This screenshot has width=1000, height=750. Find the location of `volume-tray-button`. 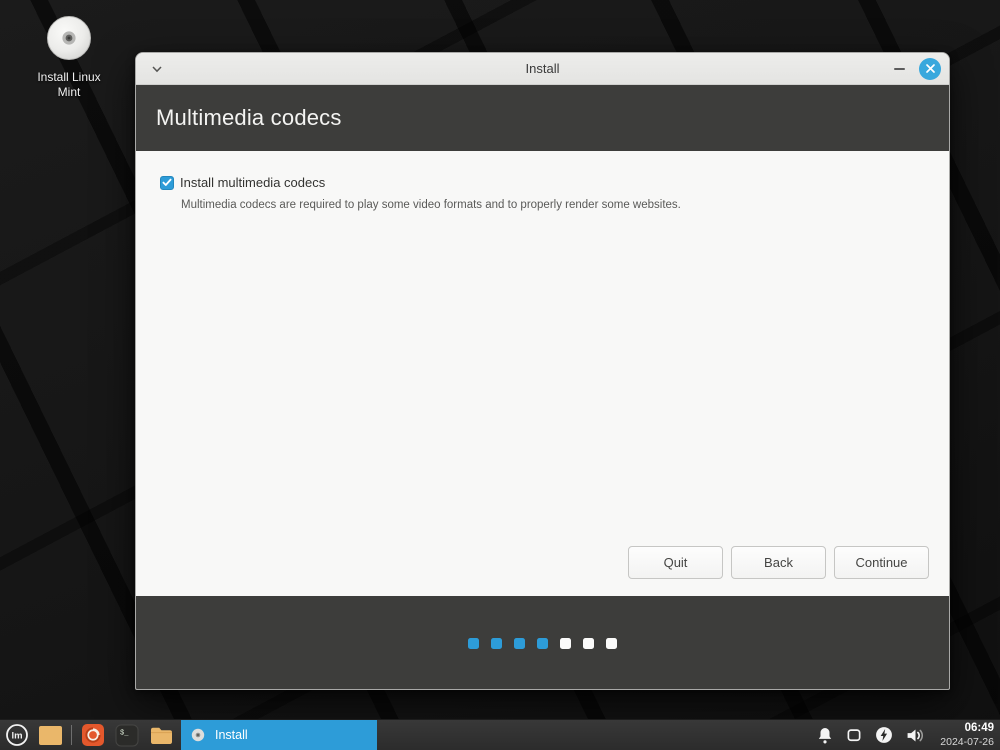

volume-tray-button is located at coordinates (915, 735).